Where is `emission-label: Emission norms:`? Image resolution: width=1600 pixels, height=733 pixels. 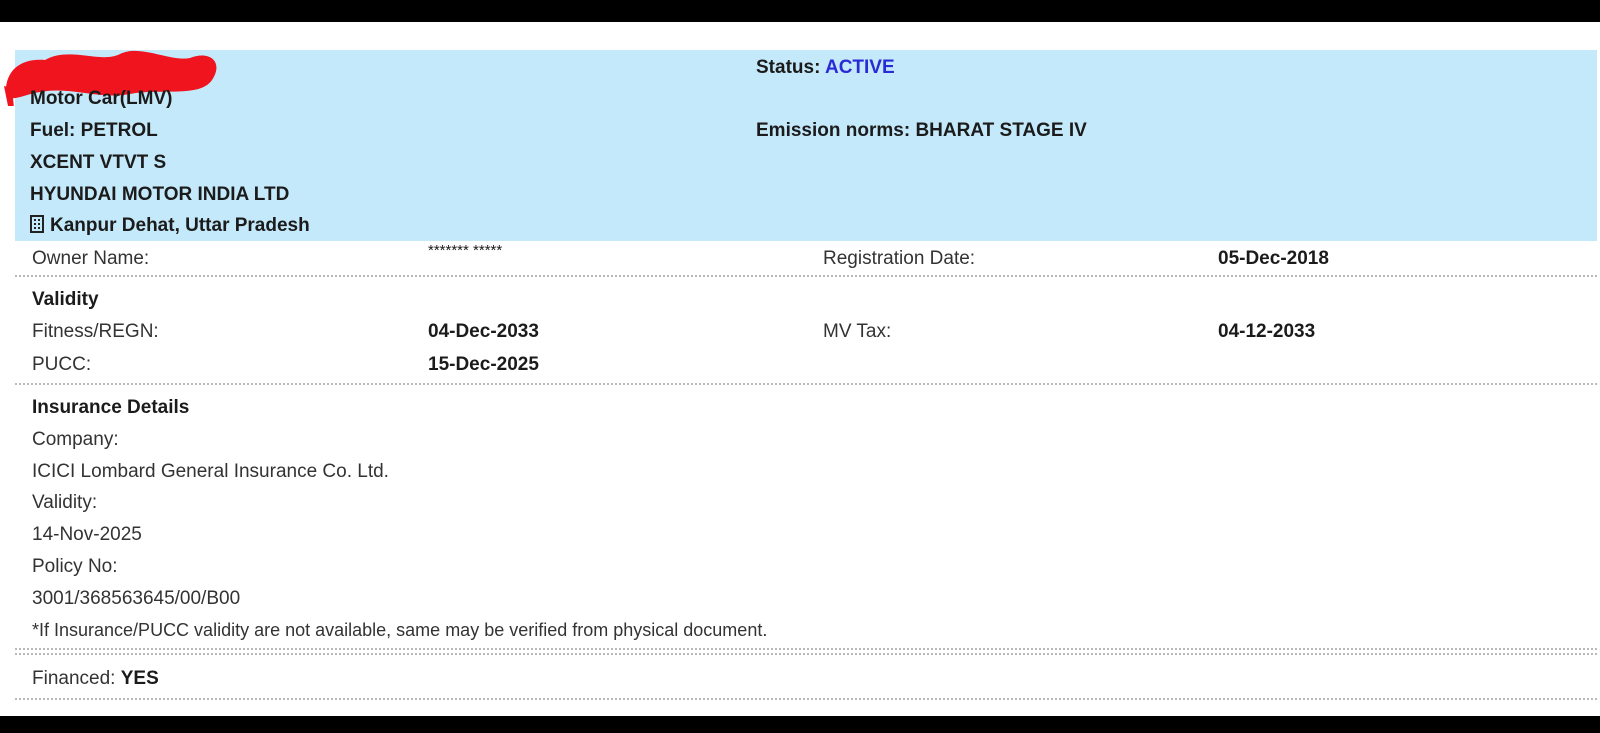 emission-label: Emission norms: is located at coordinates (833, 130).